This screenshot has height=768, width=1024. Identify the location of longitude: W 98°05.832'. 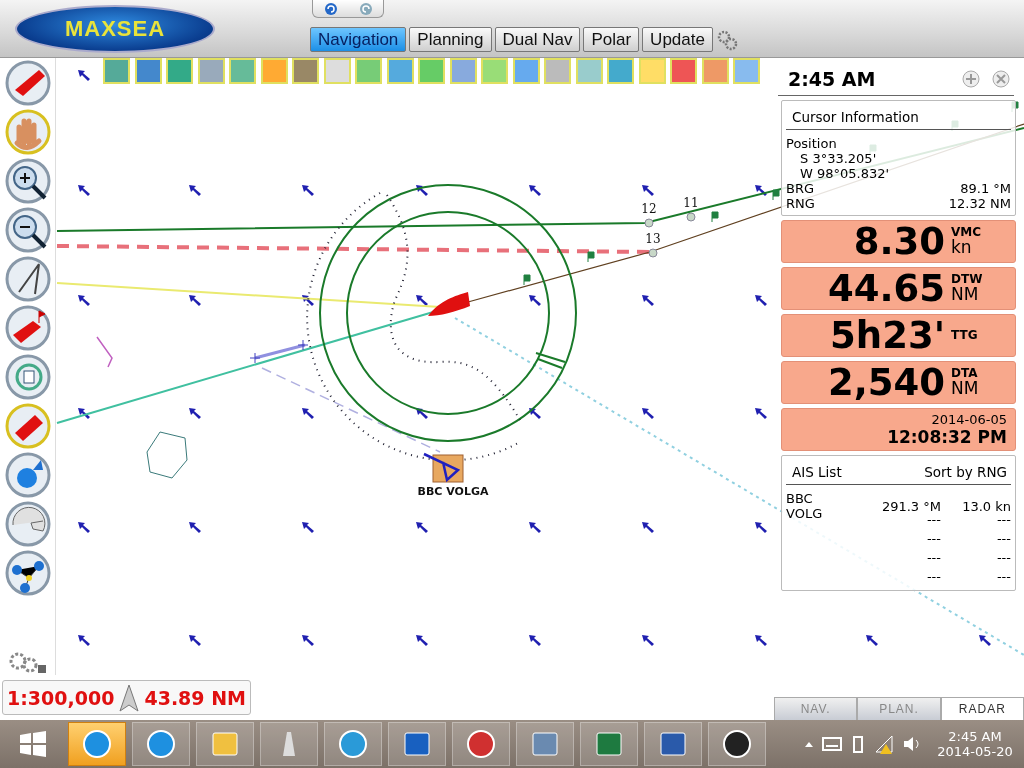
(845, 173).